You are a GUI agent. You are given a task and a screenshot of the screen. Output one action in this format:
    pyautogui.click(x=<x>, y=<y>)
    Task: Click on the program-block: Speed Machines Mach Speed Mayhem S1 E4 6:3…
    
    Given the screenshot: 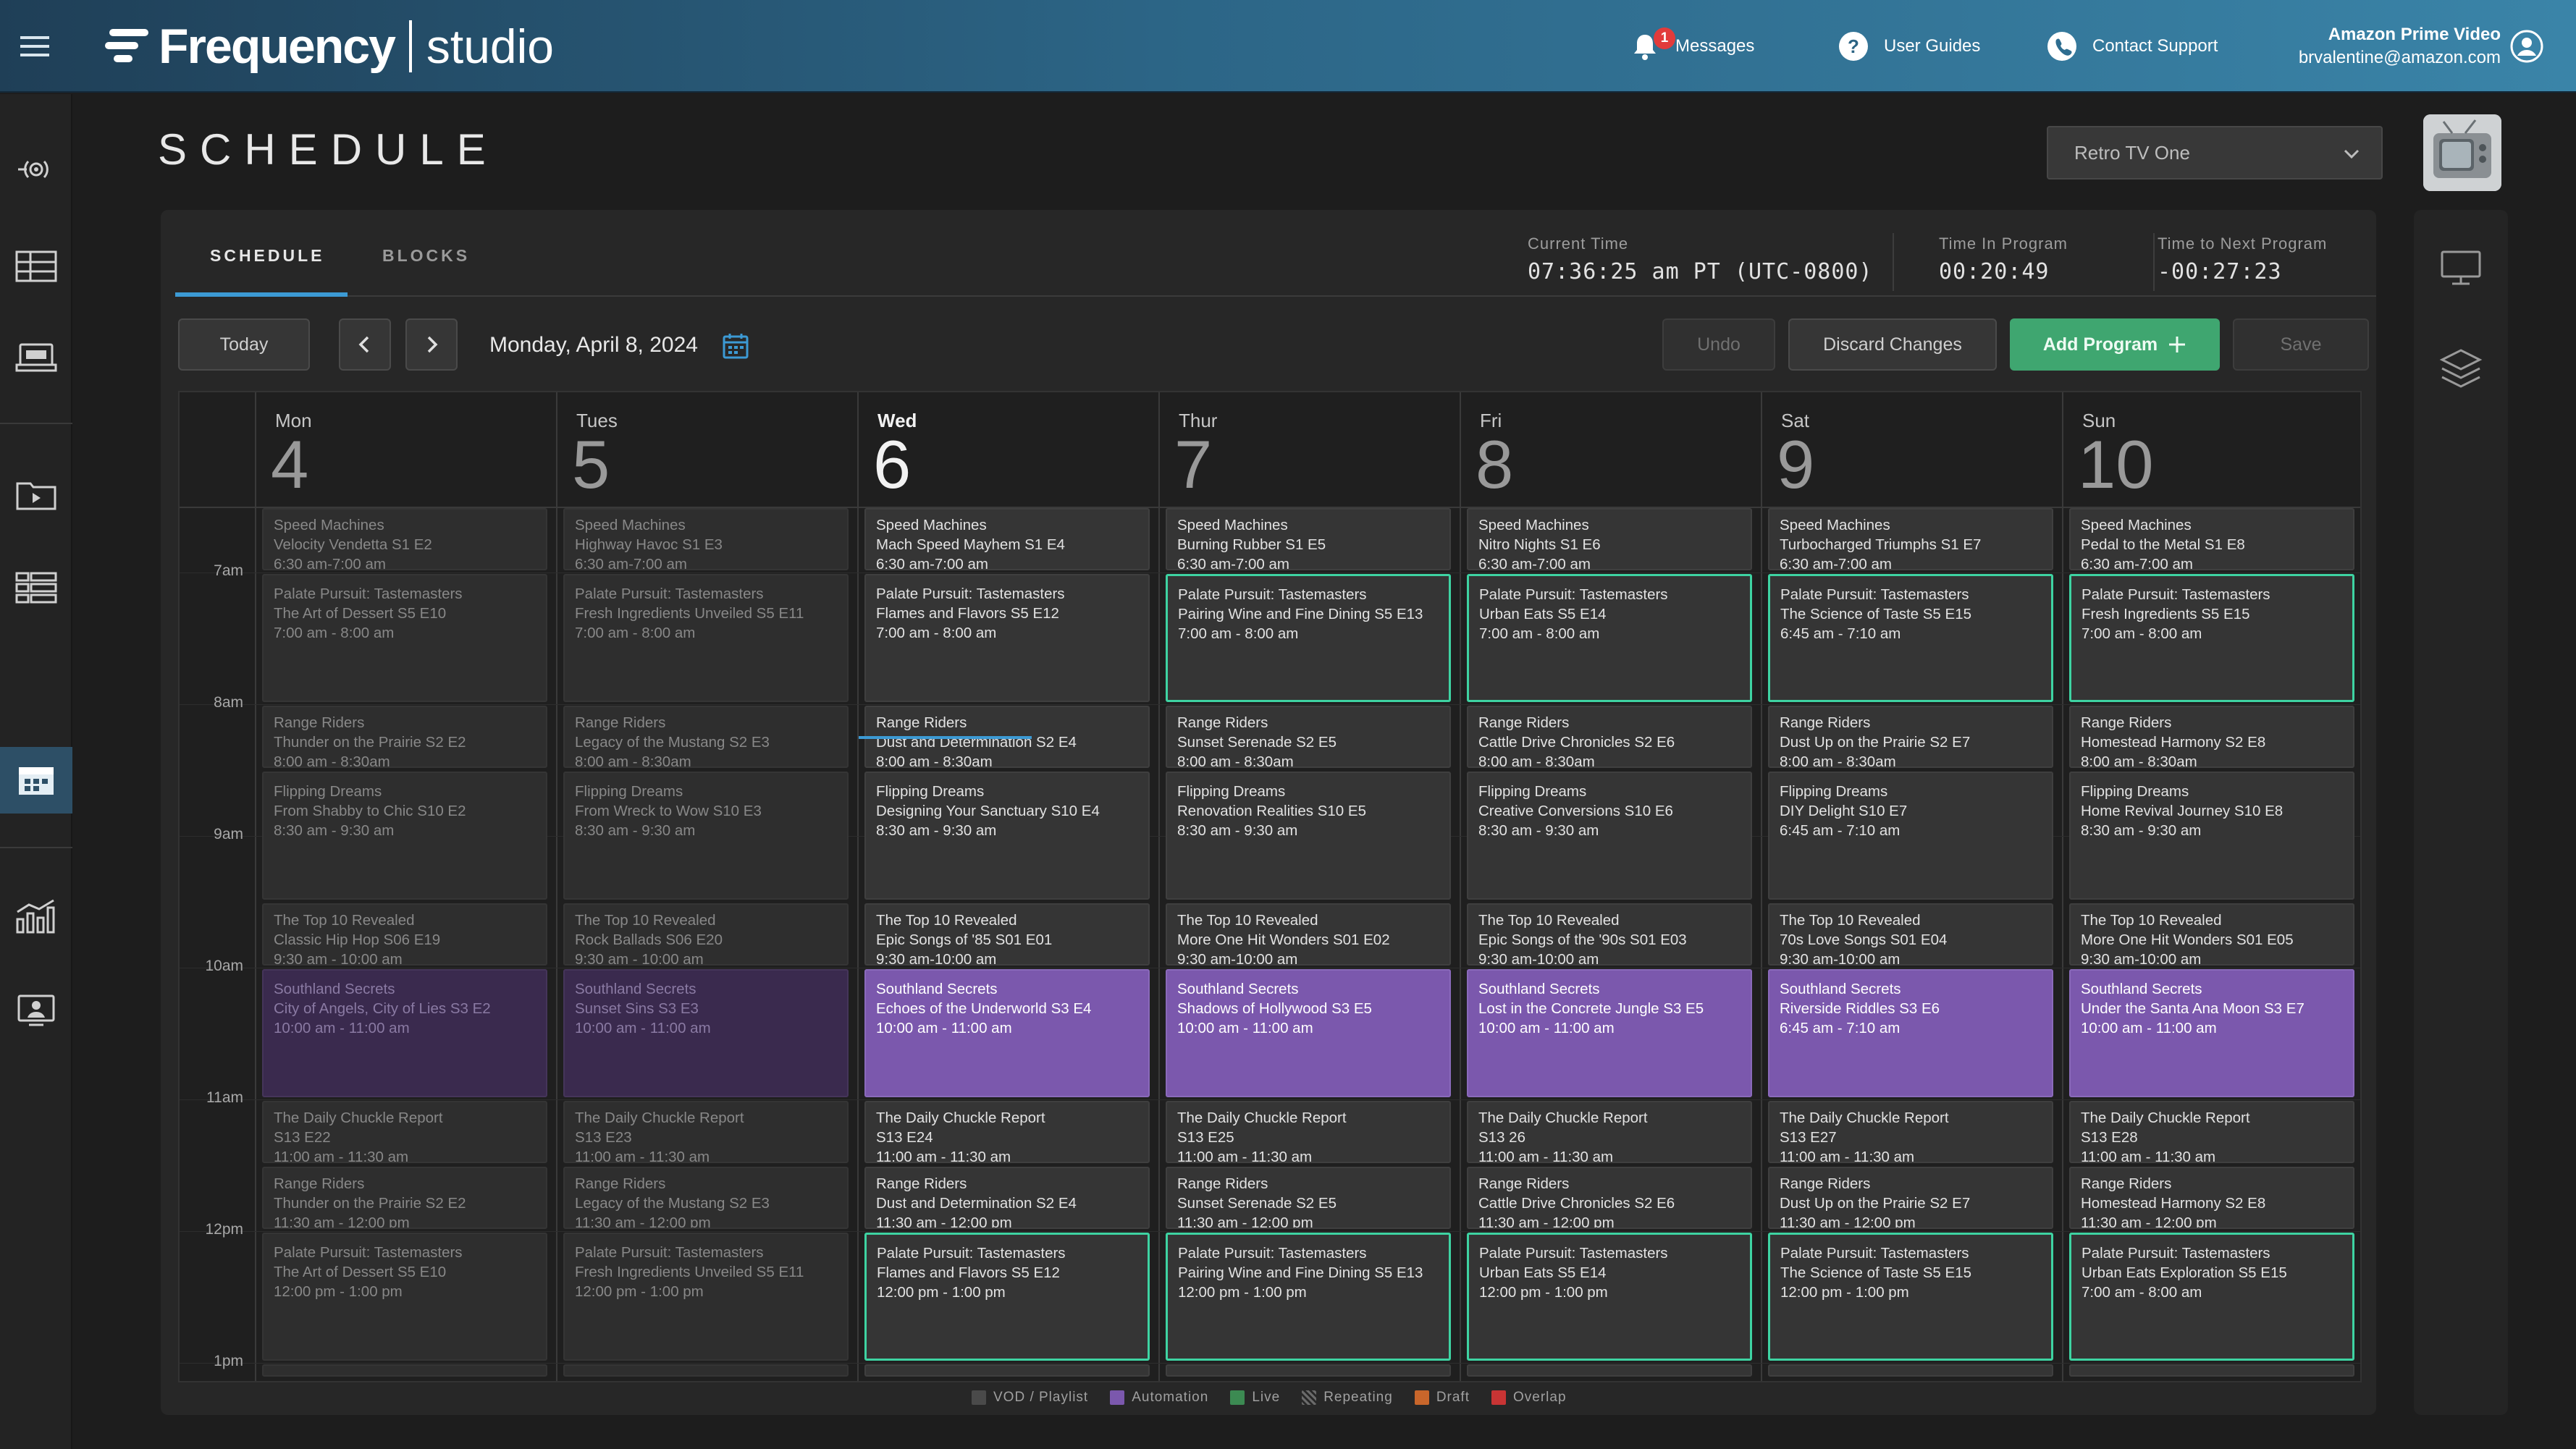 What is the action you would take?
    pyautogui.click(x=1007, y=539)
    